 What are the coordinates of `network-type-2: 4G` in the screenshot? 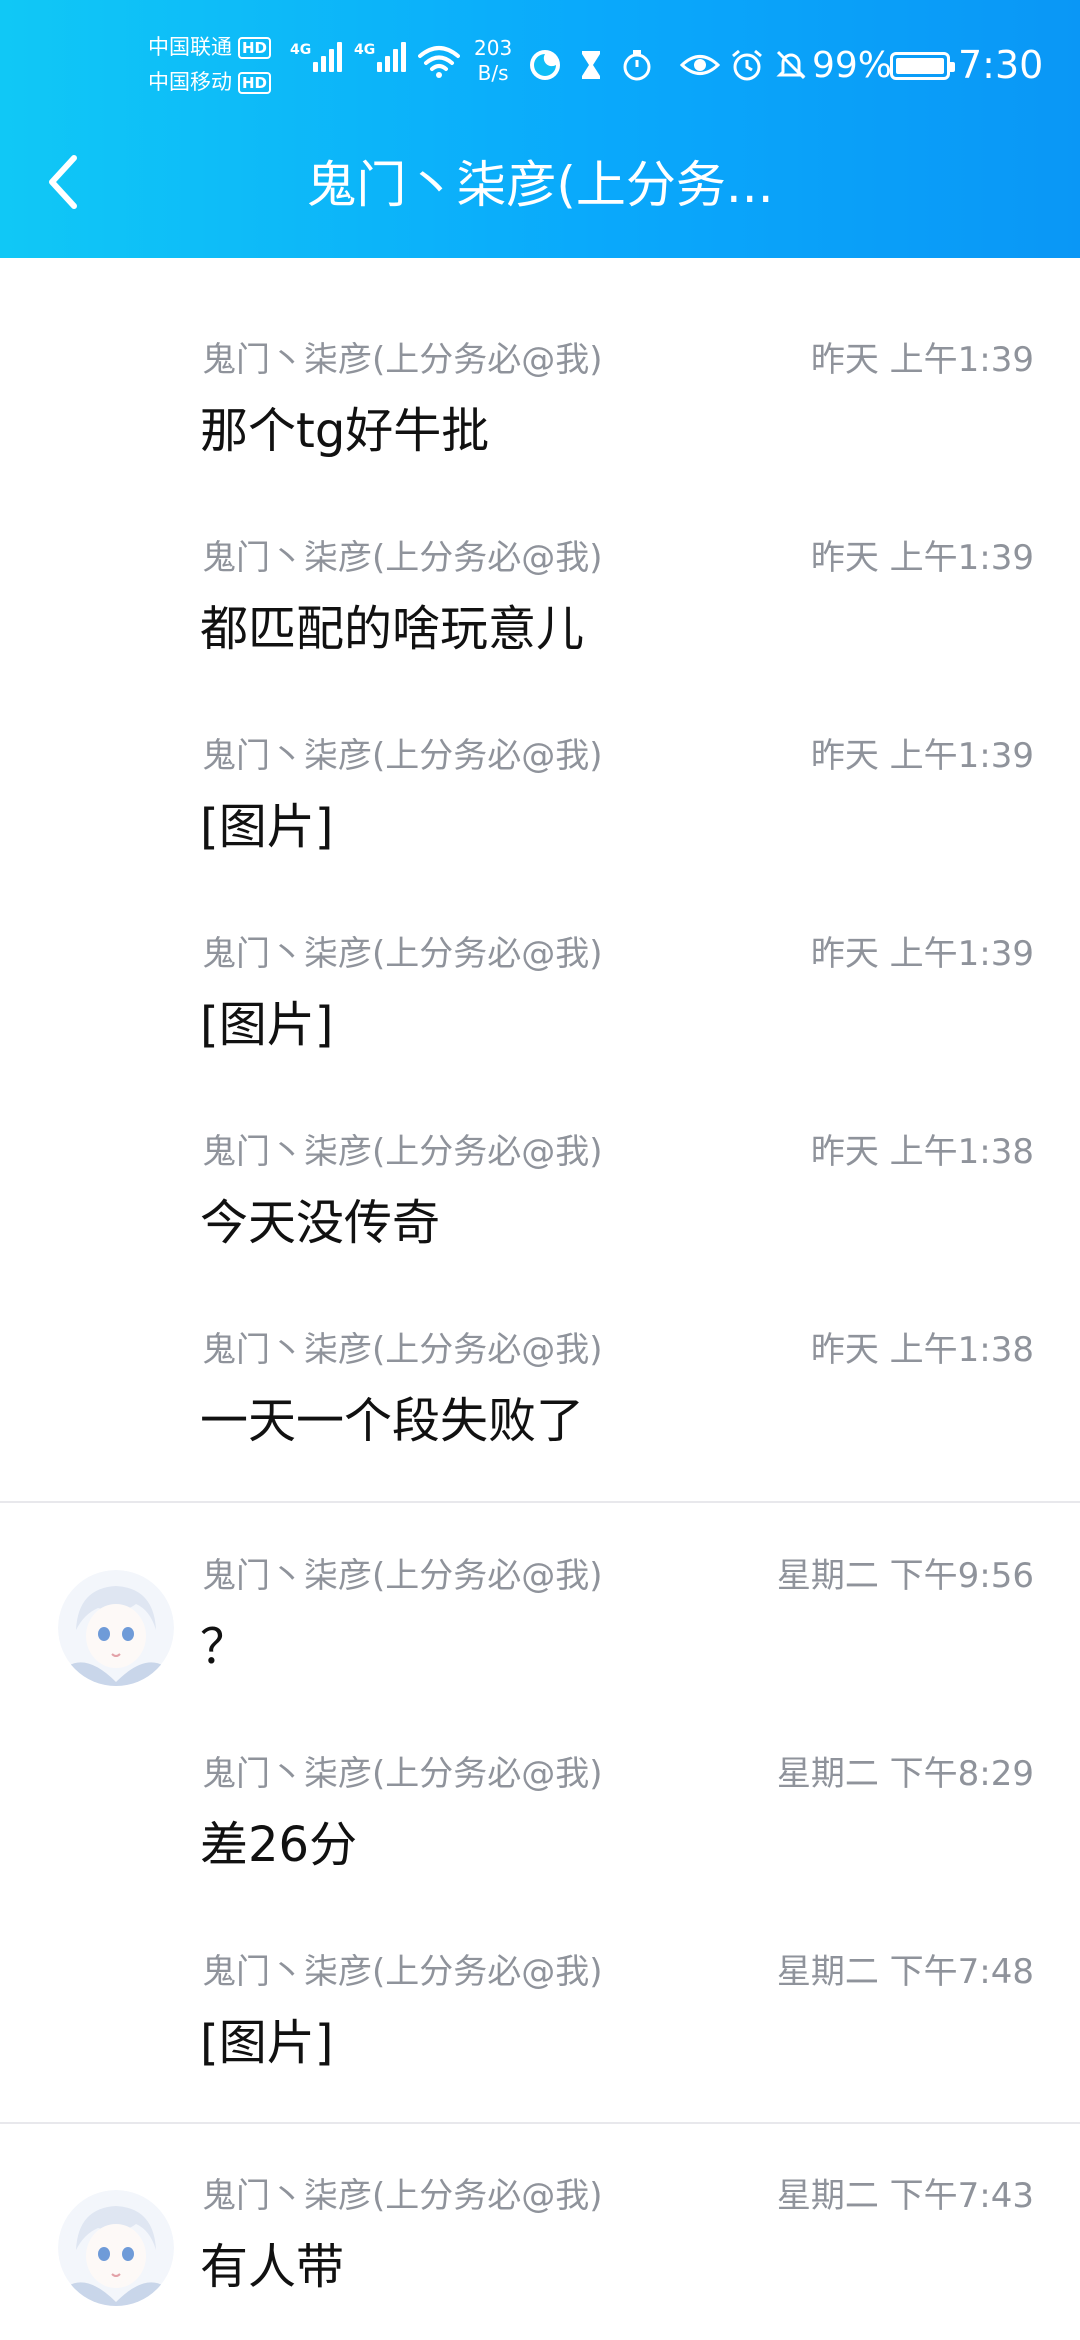 It's located at (365, 50).